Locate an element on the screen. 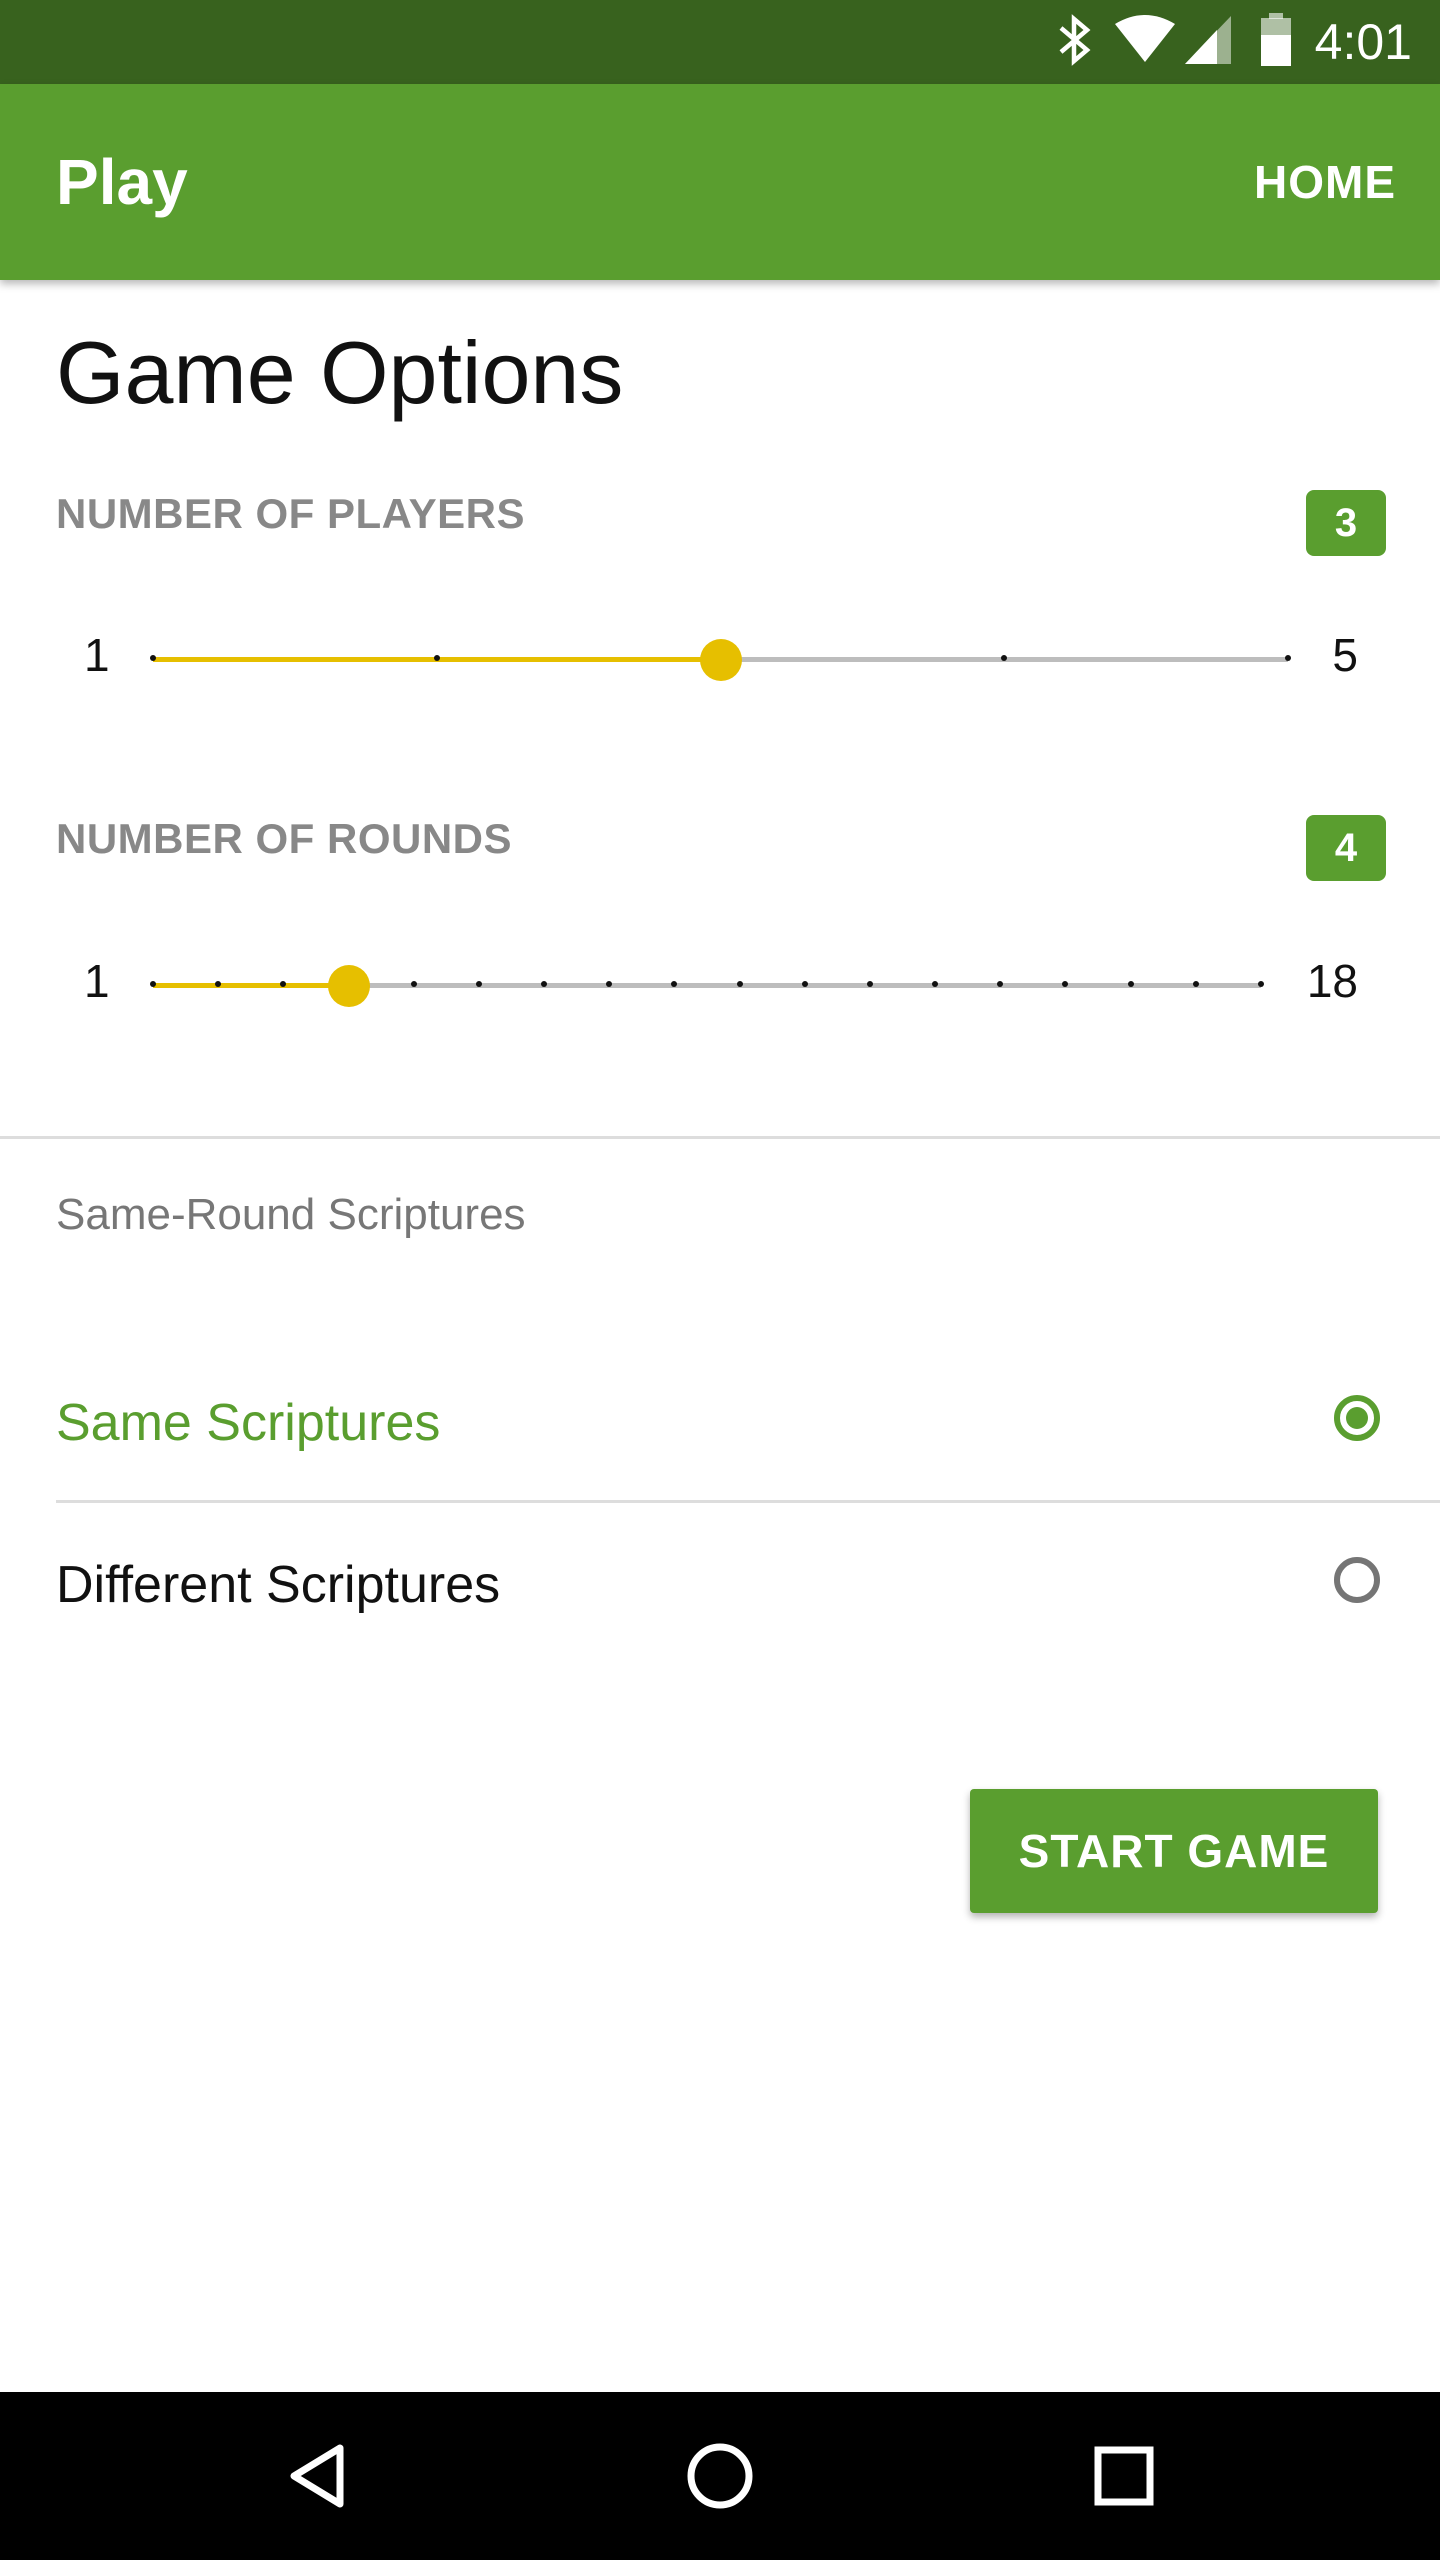  rounds-max-label: 18 is located at coordinates (1332, 981).